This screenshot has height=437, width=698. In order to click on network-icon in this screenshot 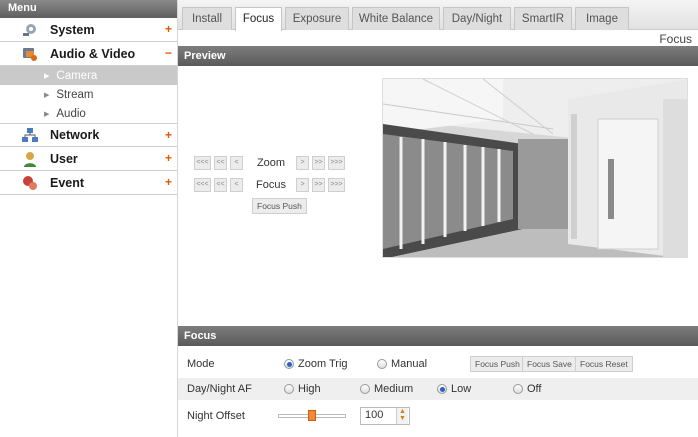, I will do `click(30, 135)`.